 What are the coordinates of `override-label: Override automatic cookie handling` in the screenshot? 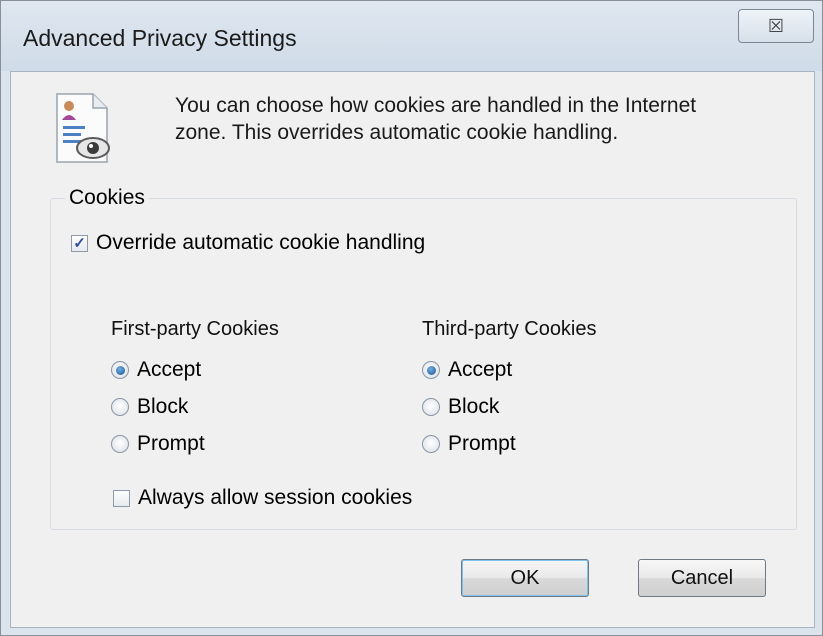 It's located at (261, 242).